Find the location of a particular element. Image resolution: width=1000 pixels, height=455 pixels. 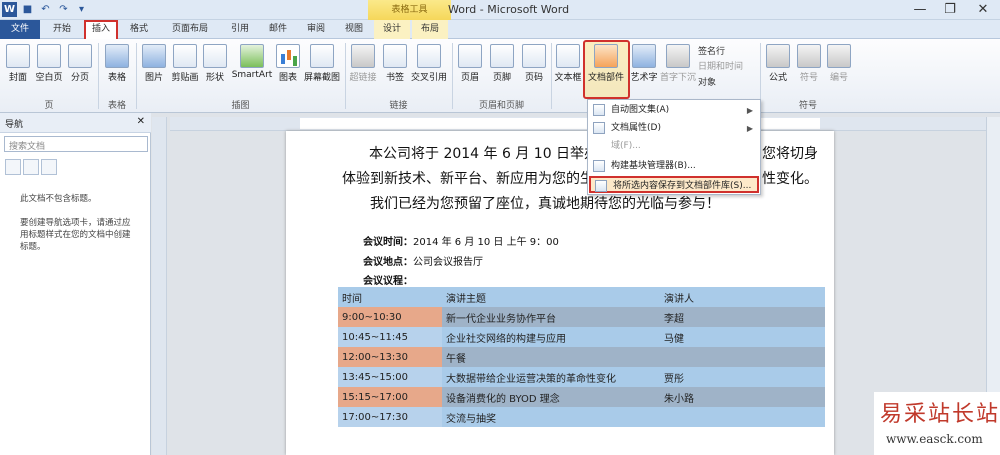

clip-art-button: 剪贴画 is located at coordinates (185, 63).